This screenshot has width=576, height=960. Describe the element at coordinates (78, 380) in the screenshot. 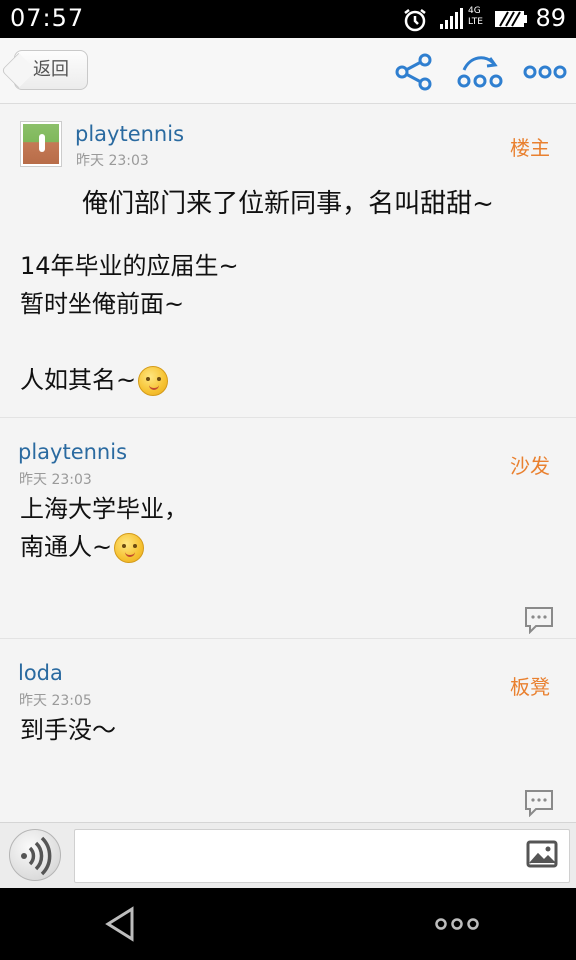

I see `body-line: 人如其名~` at that location.